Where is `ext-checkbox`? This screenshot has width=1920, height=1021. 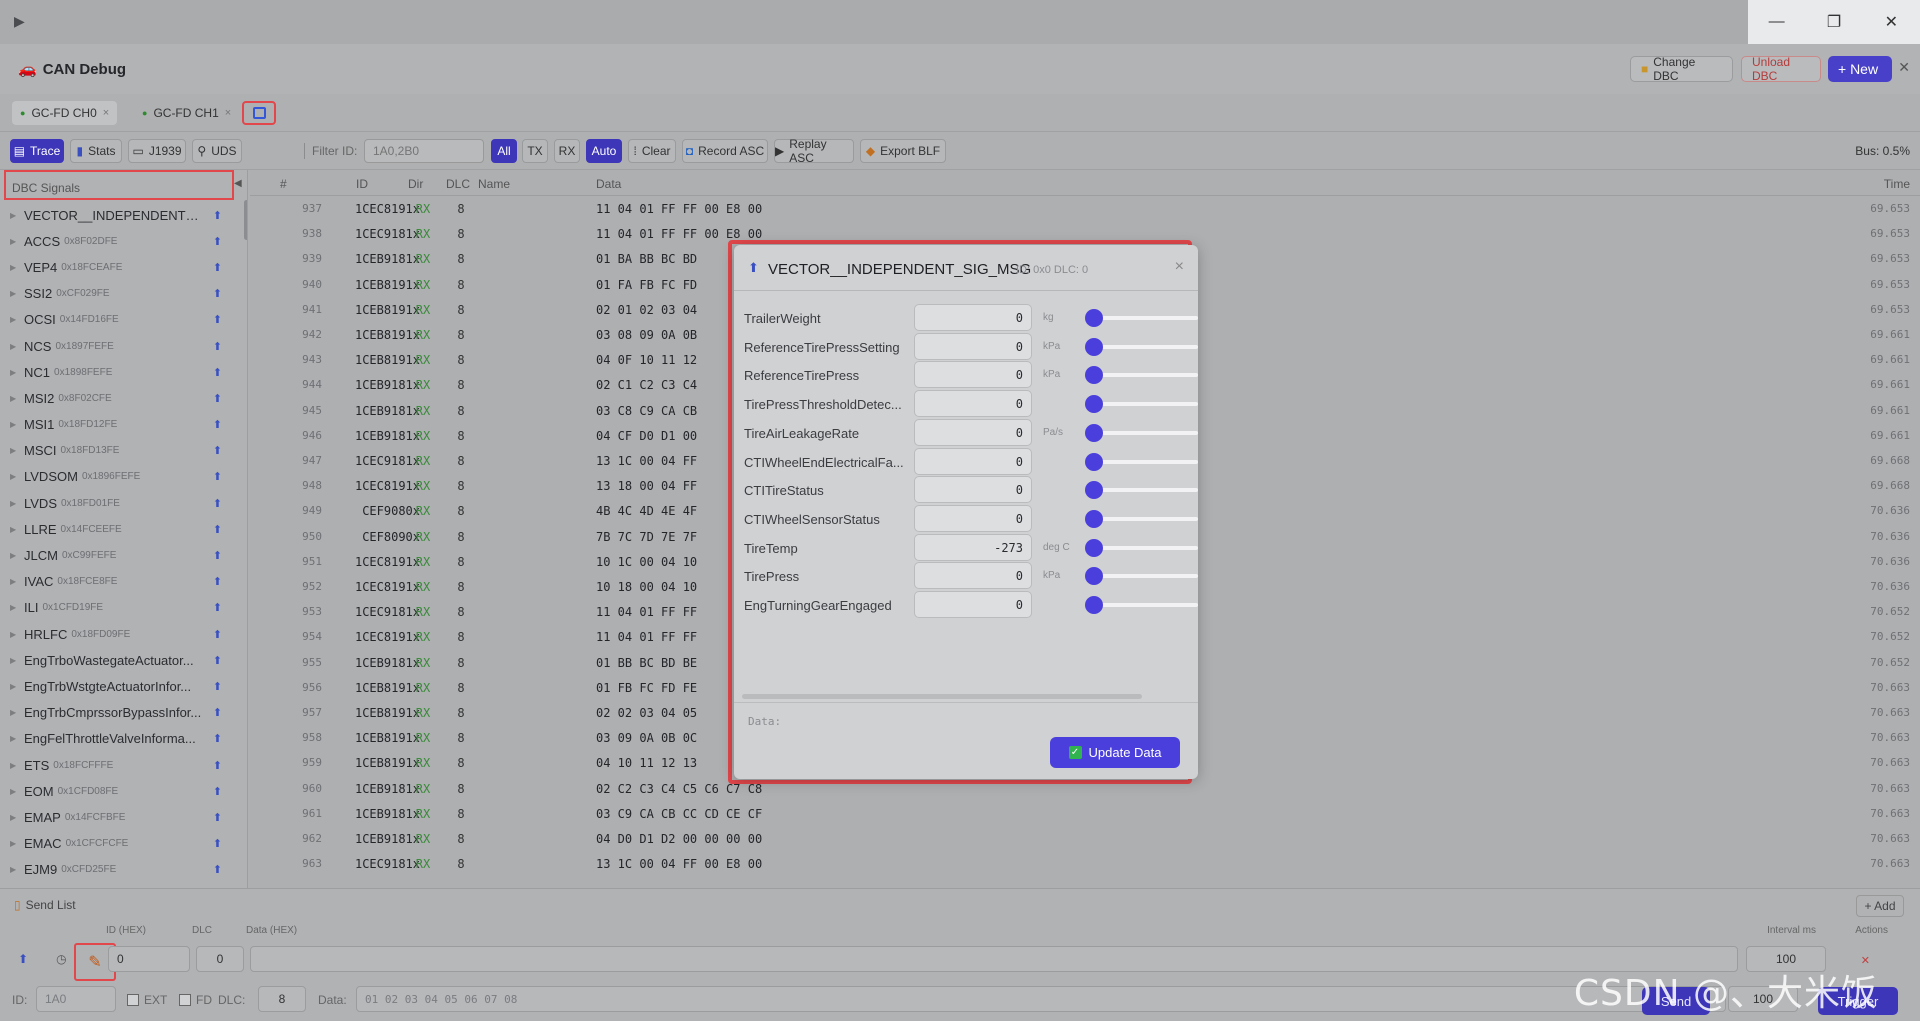 ext-checkbox is located at coordinates (133, 1000).